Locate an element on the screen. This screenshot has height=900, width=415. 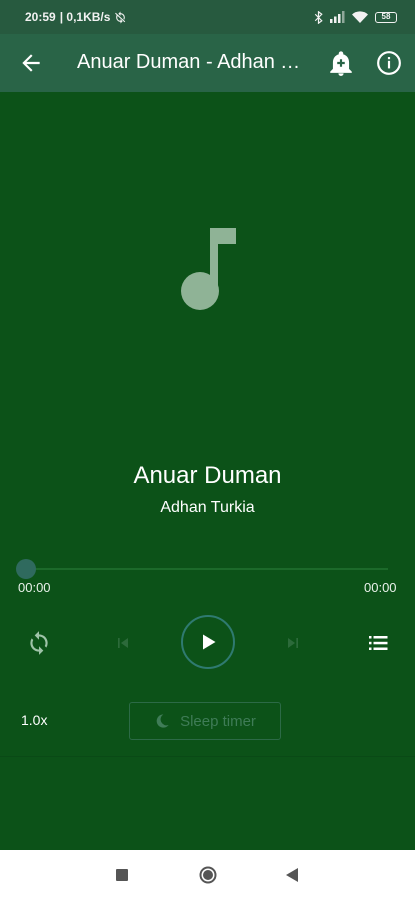
playlist-icon is located at coordinates (378, 643).